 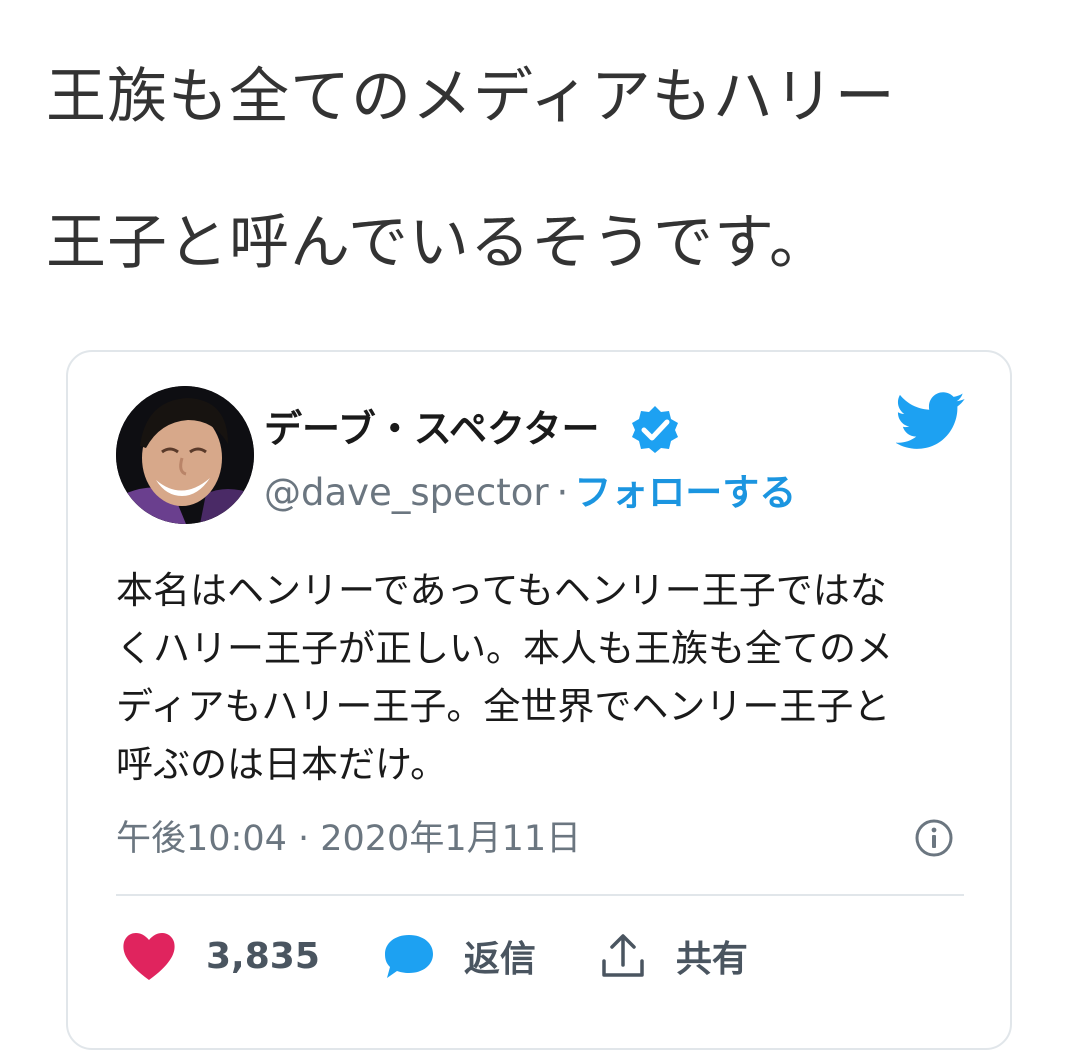 I want to click on author-meta: @dave_spector · フォローする, so click(x=530, y=489).